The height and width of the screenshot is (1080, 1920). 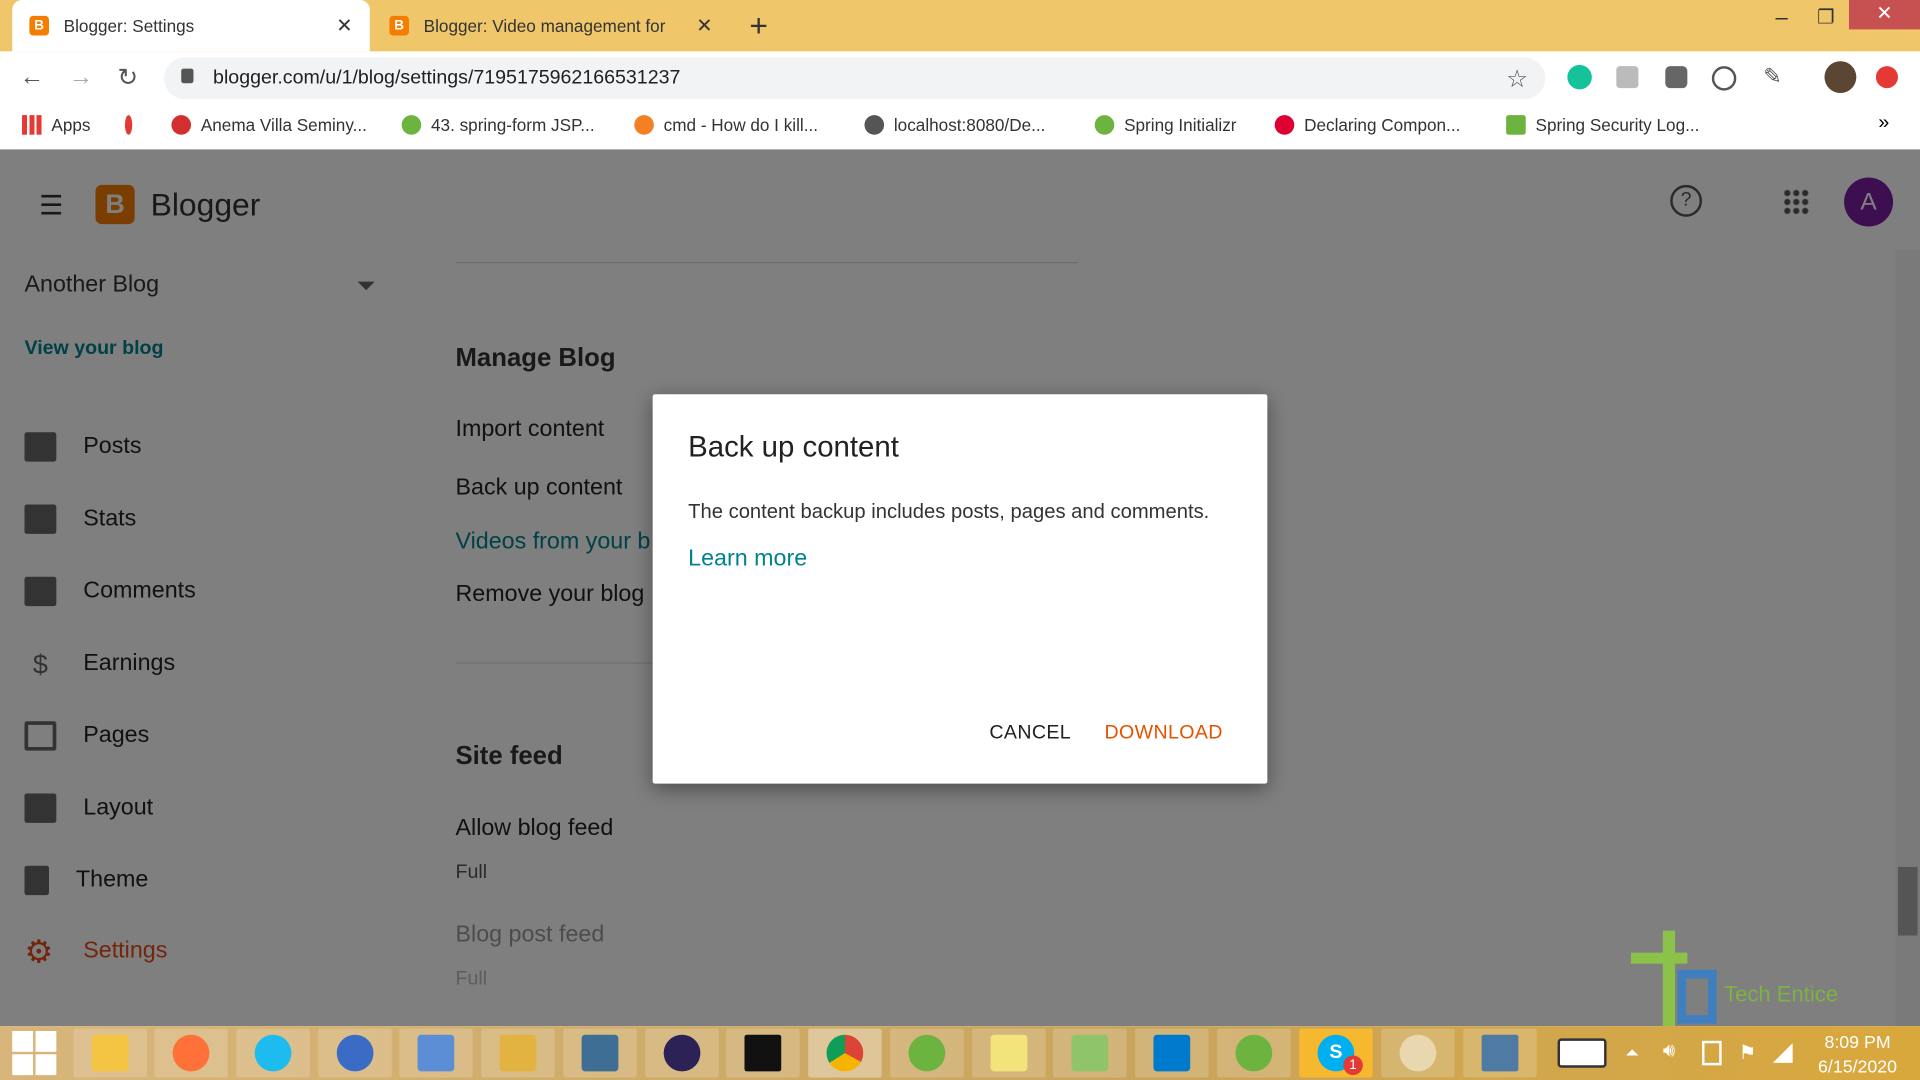 I want to click on extension-icon, so click(x=1627, y=77).